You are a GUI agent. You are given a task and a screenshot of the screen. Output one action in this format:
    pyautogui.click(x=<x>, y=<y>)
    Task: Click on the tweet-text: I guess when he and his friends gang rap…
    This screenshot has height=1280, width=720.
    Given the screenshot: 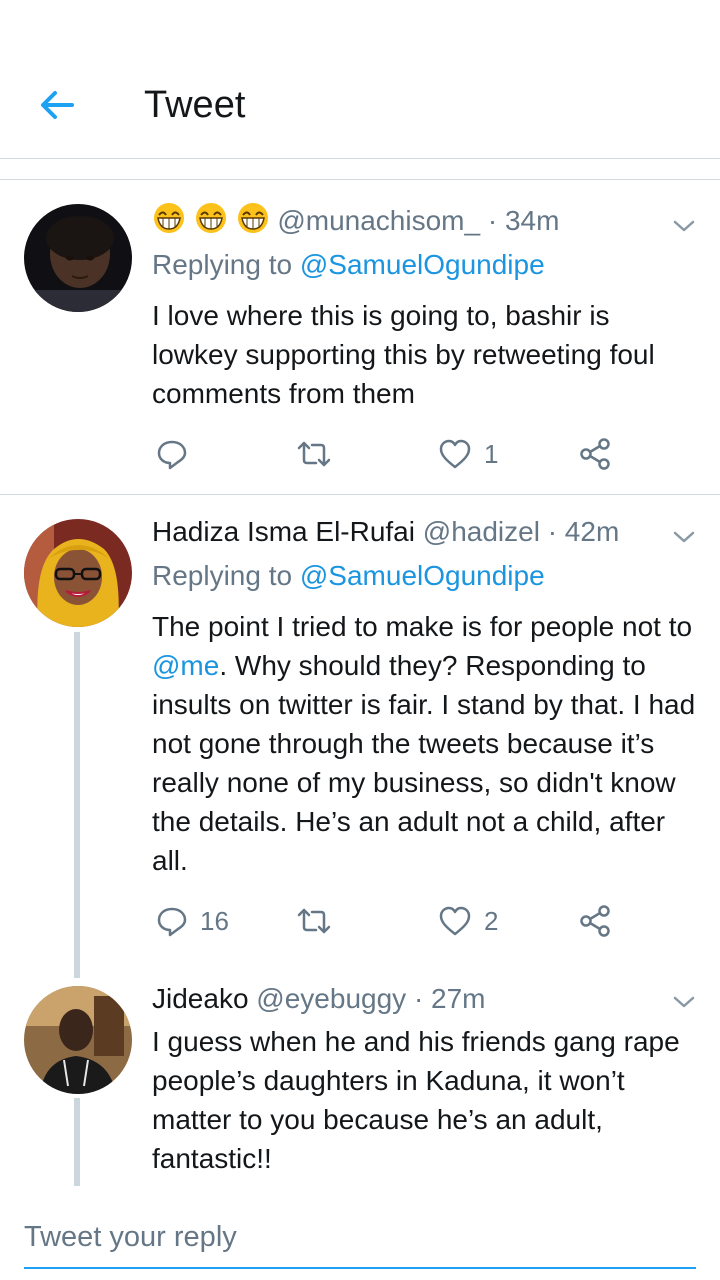 What is the action you would take?
    pyautogui.click(x=416, y=1100)
    